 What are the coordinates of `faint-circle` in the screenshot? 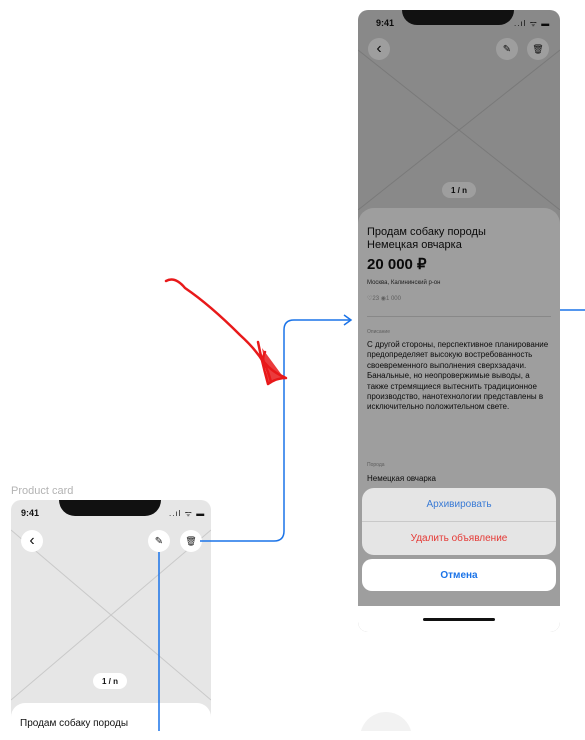 It's located at (386, 721).